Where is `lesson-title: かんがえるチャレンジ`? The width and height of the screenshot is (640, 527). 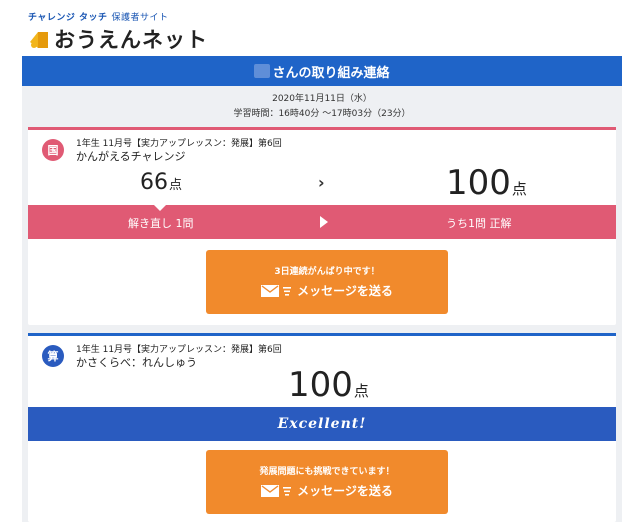 lesson-title: かんがえるチャレンジ is located at coordinates (131, 156).